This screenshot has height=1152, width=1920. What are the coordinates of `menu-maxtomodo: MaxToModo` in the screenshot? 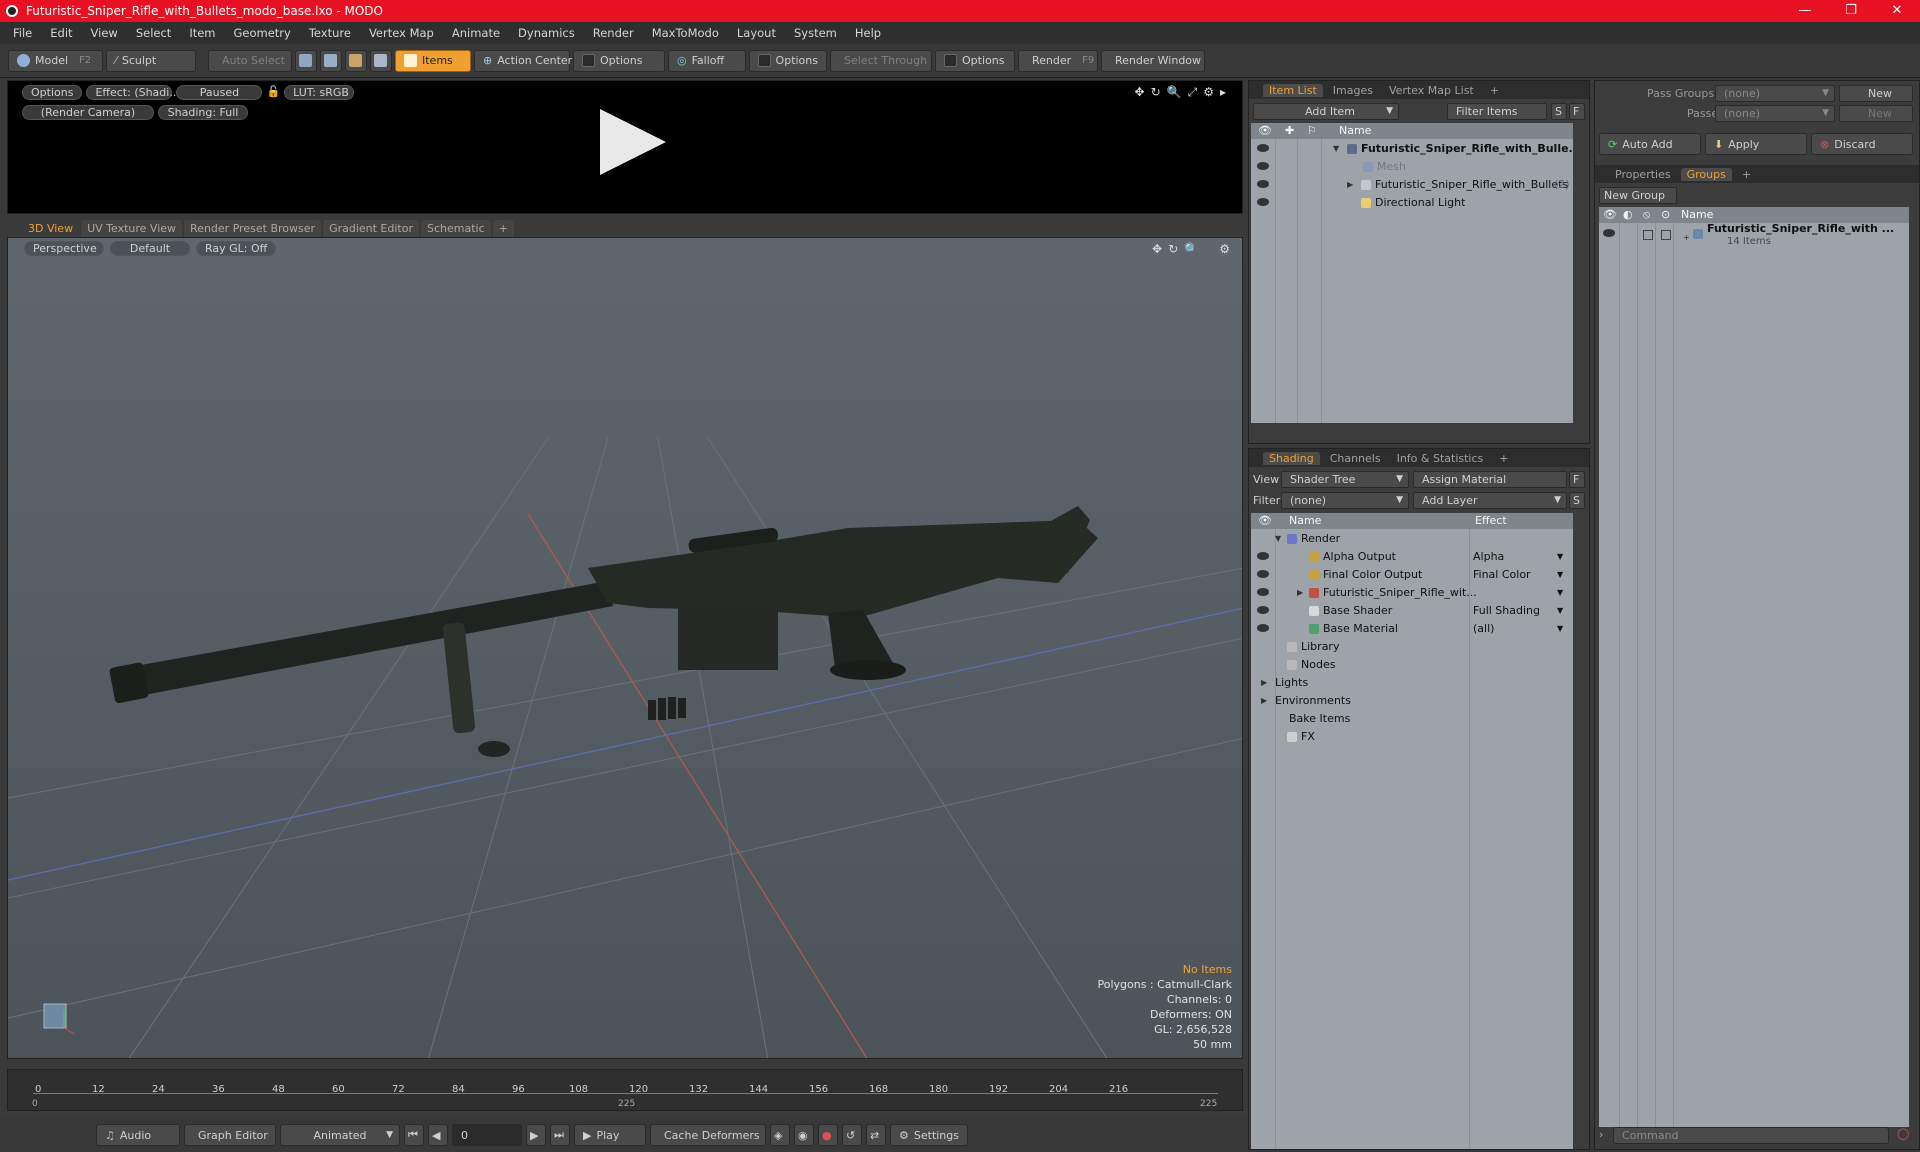 It's located at (685, 33).